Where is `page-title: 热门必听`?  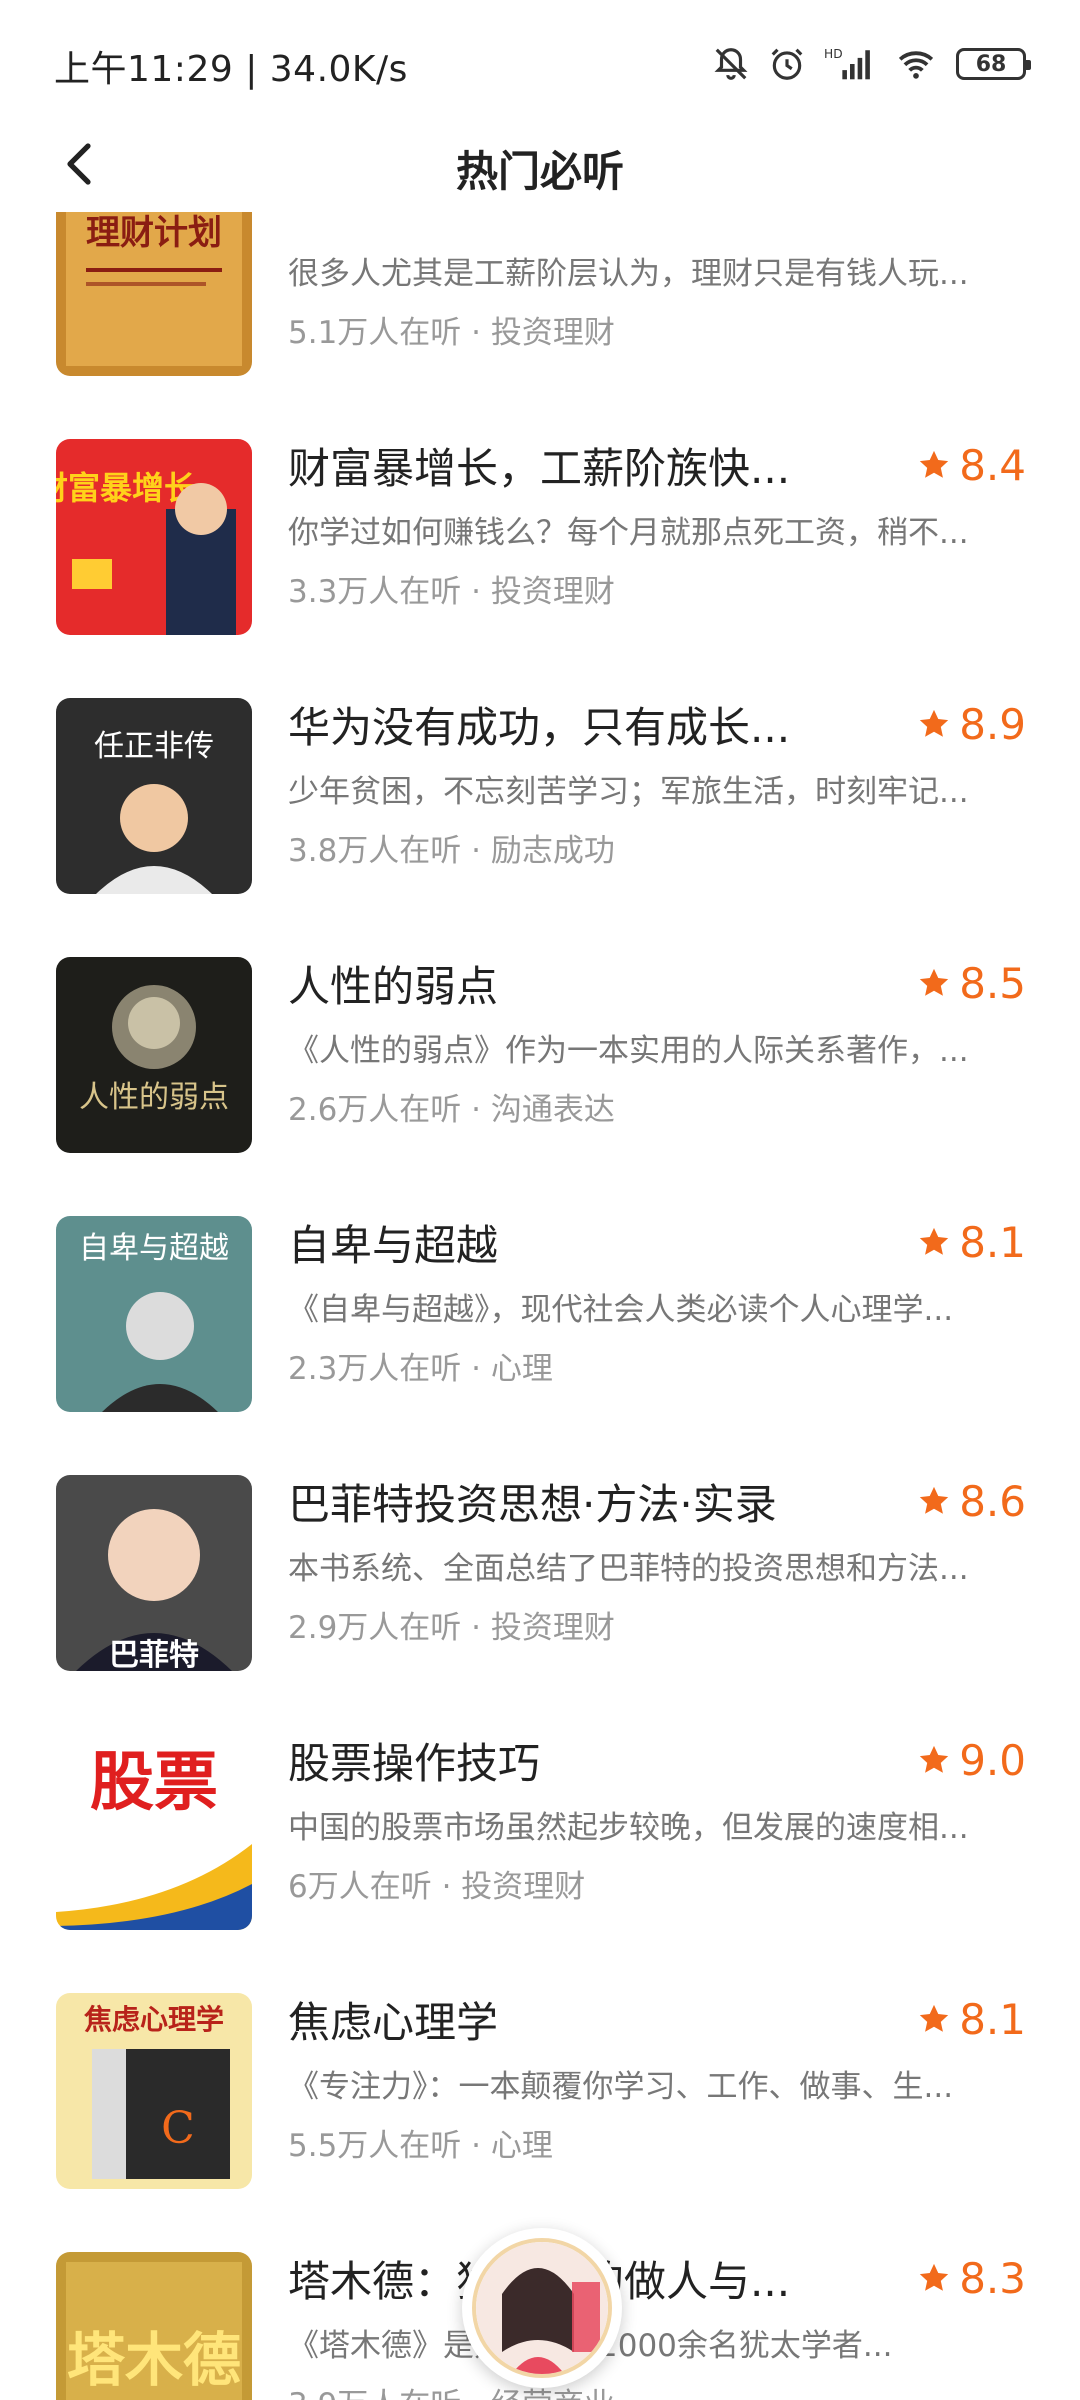 page-title: 热门必听 is located at coordinates (539, 171).